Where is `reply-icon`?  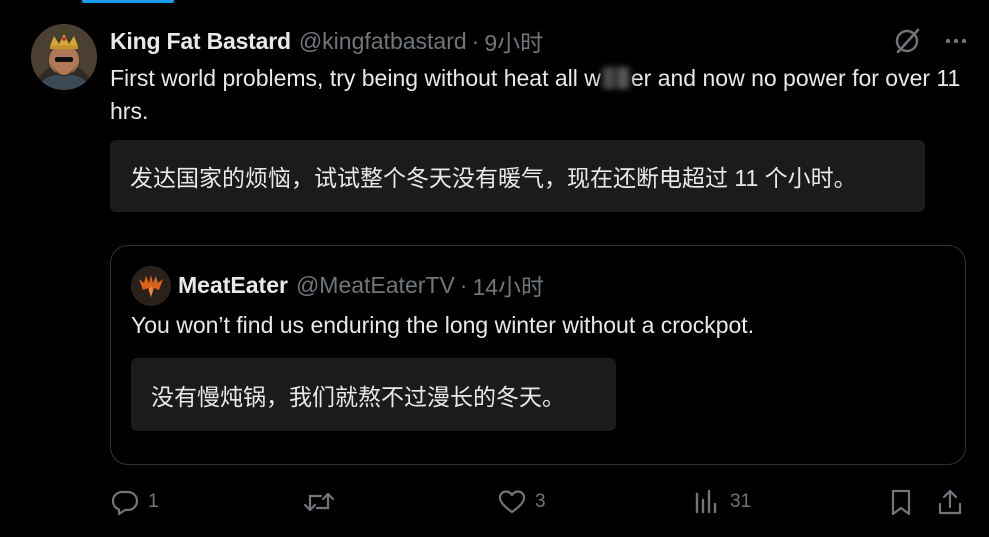 reply-icon is located at coordinates (125, 503).